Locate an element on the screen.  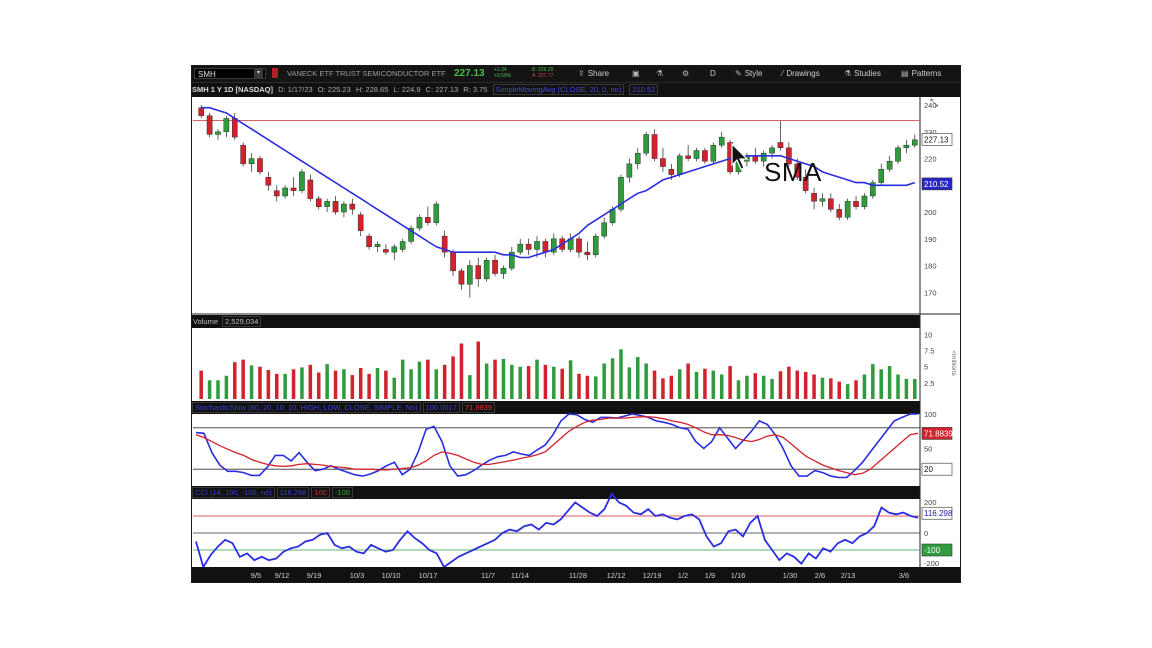
volume-tick-label: 7.5 is located at coordinates (929, 351).